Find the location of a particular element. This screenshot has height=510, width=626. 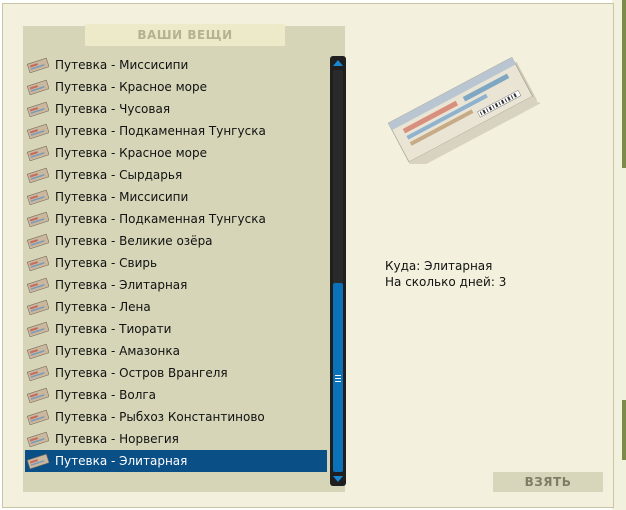

destination-label: Куда: is located at coordinates (403, 266).